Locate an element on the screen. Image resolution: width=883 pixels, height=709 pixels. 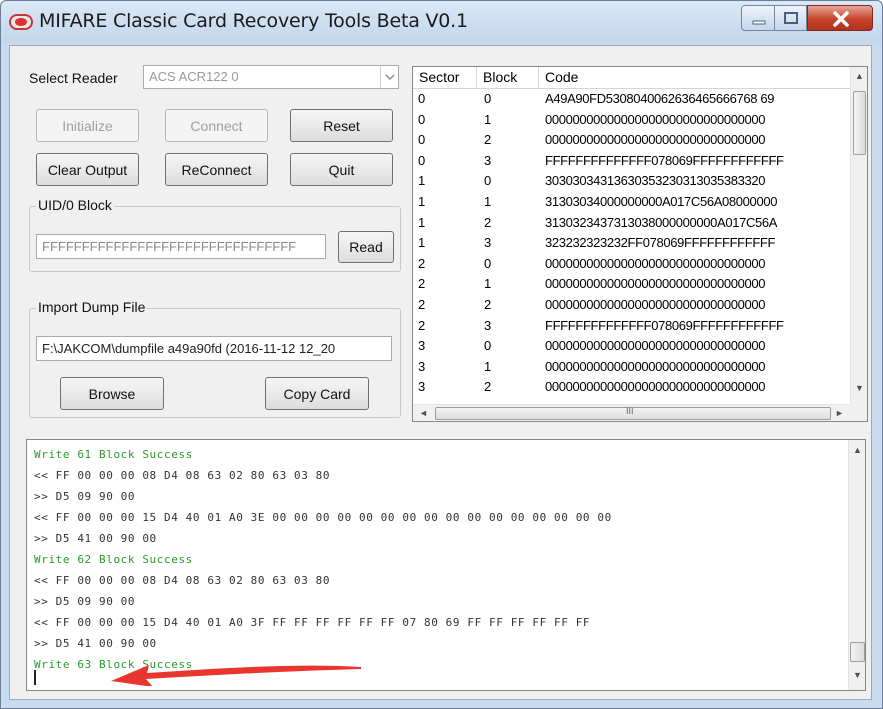
browse-button: Browse is located at coordinates (112, 393).